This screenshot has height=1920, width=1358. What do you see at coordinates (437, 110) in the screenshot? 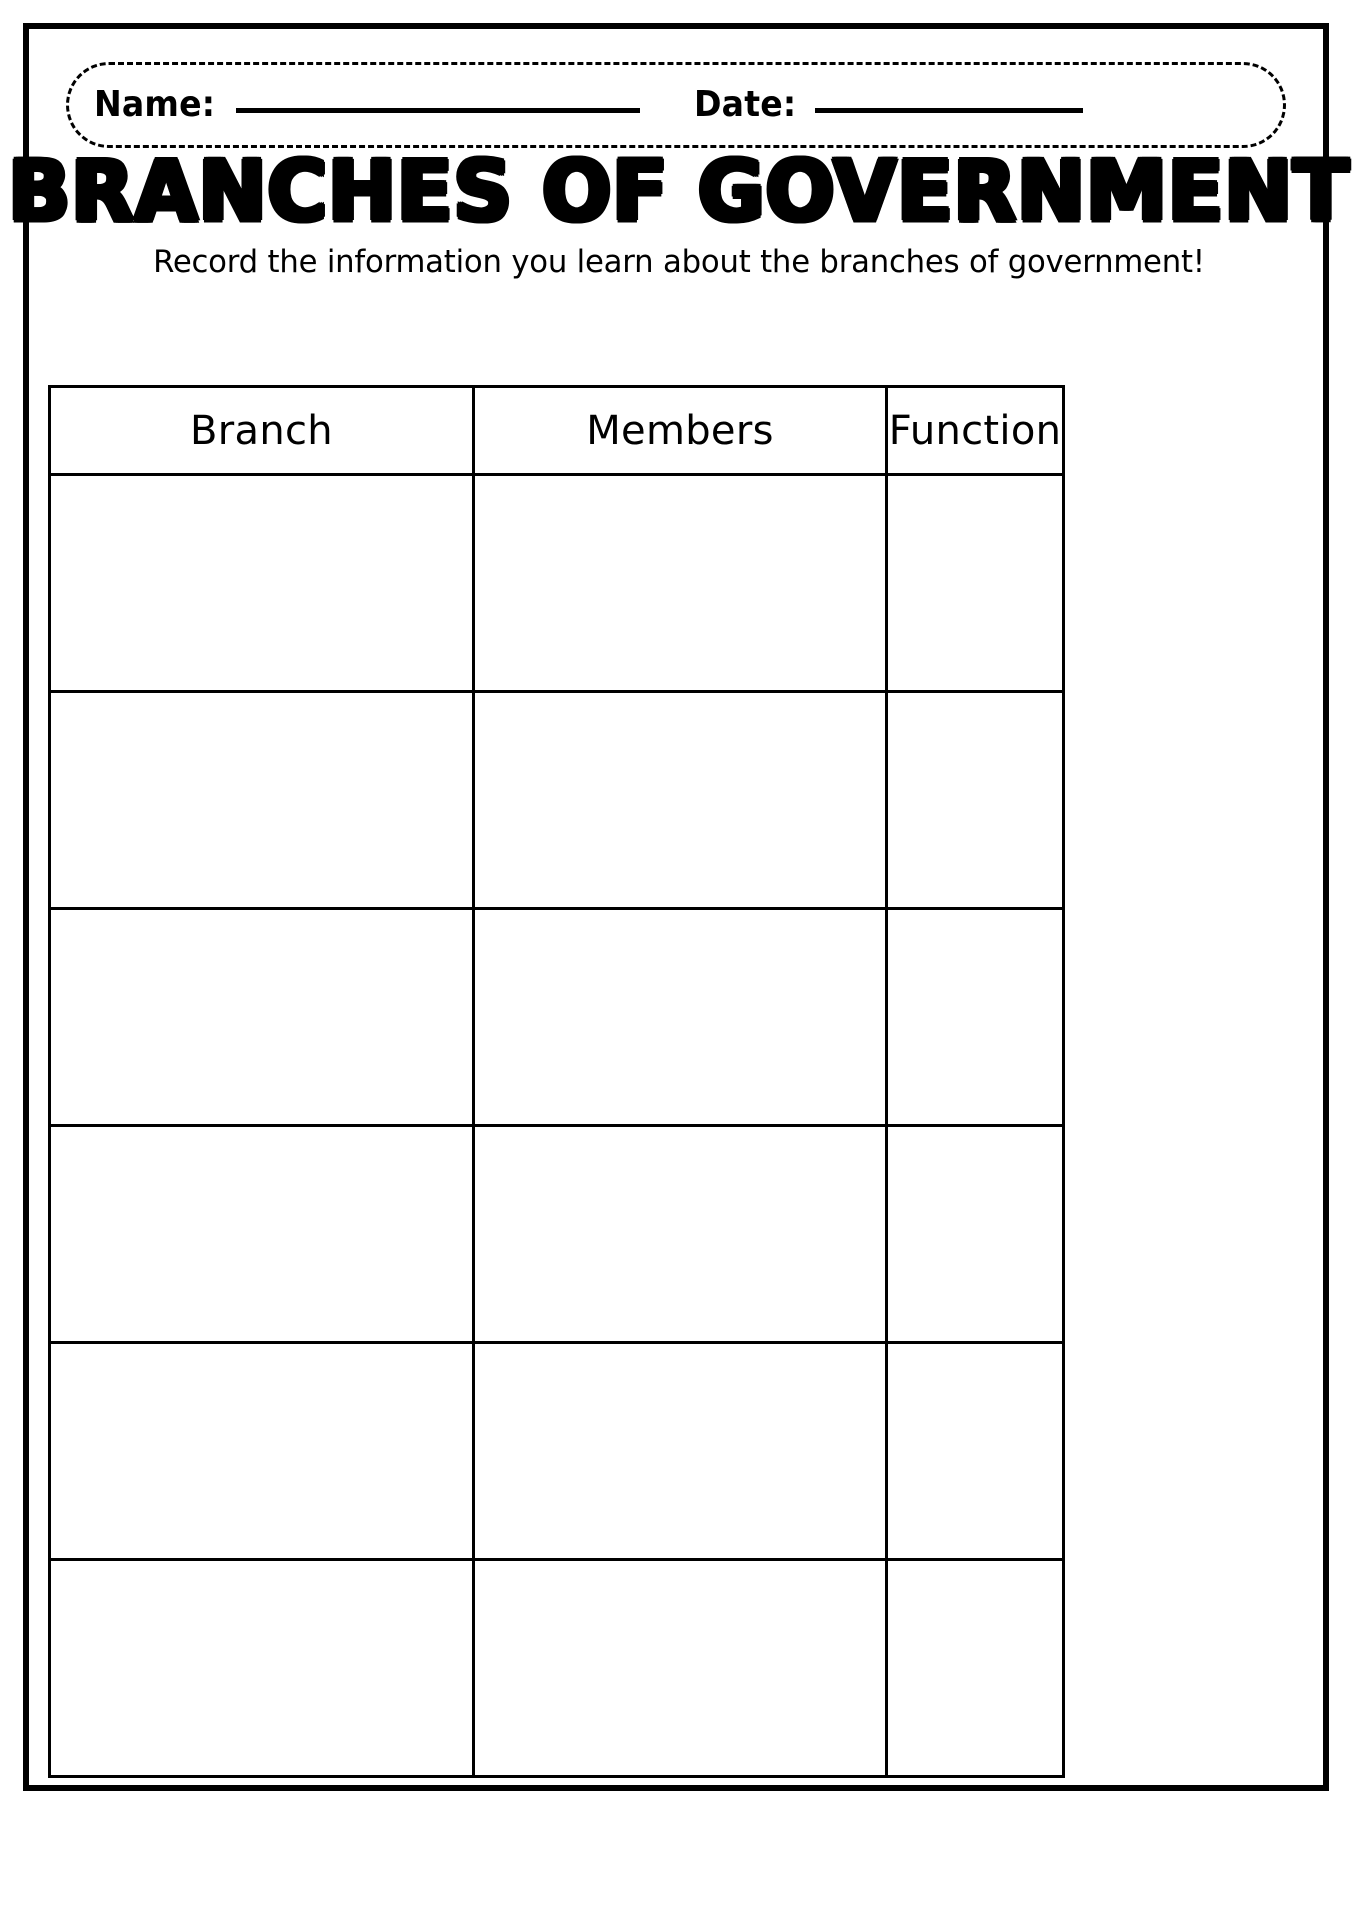
I see `name-input-line` at bounding box center [437, 110].